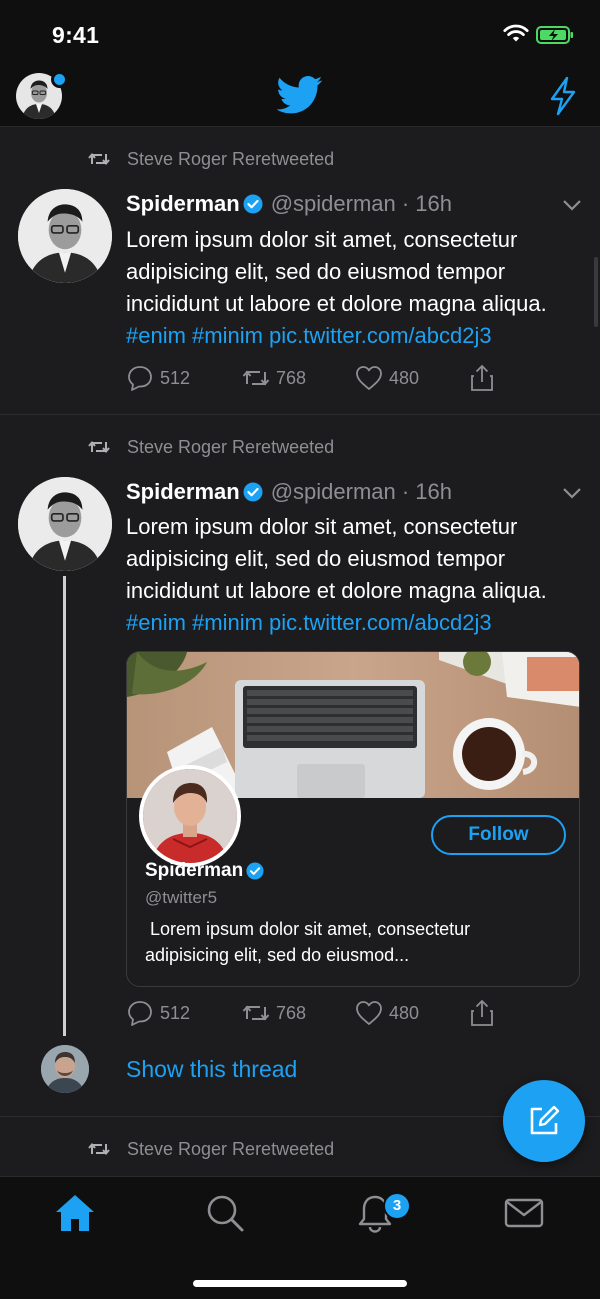 The image size is (600, 1299). Describe the element at coordinates (65, 1069) in the screenshot. I see `thread-author-avatar` at that location.